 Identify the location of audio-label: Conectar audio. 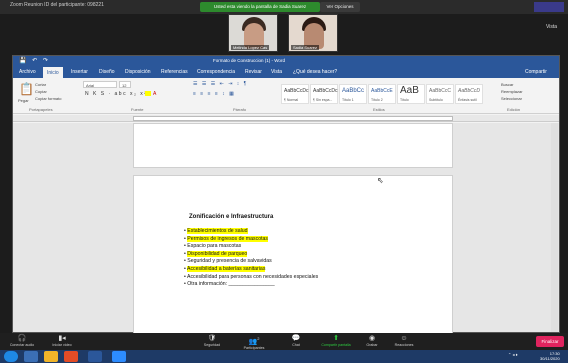
(22, 345).